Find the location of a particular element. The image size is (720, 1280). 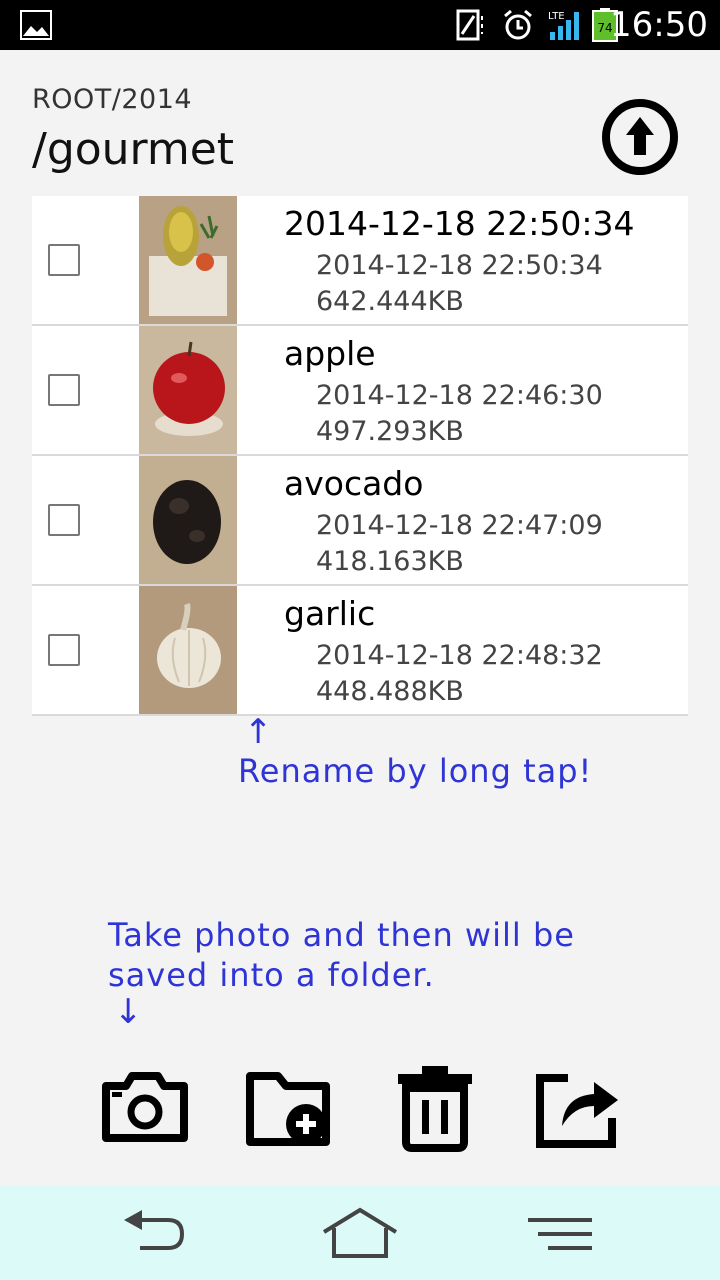

file-date: 2014-12-18 22:50:34 is located at coordinates (459, 265).